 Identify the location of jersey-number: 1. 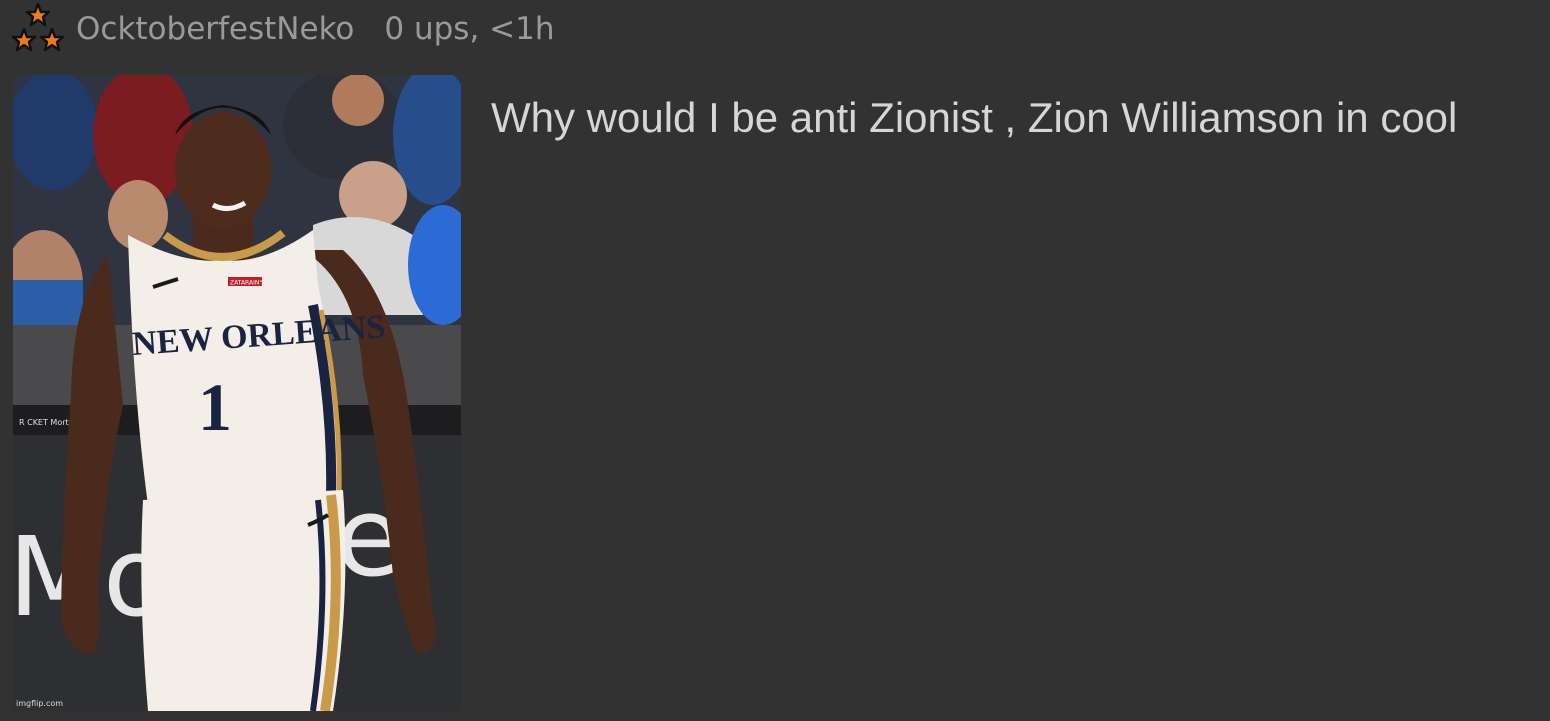
(215, 407).